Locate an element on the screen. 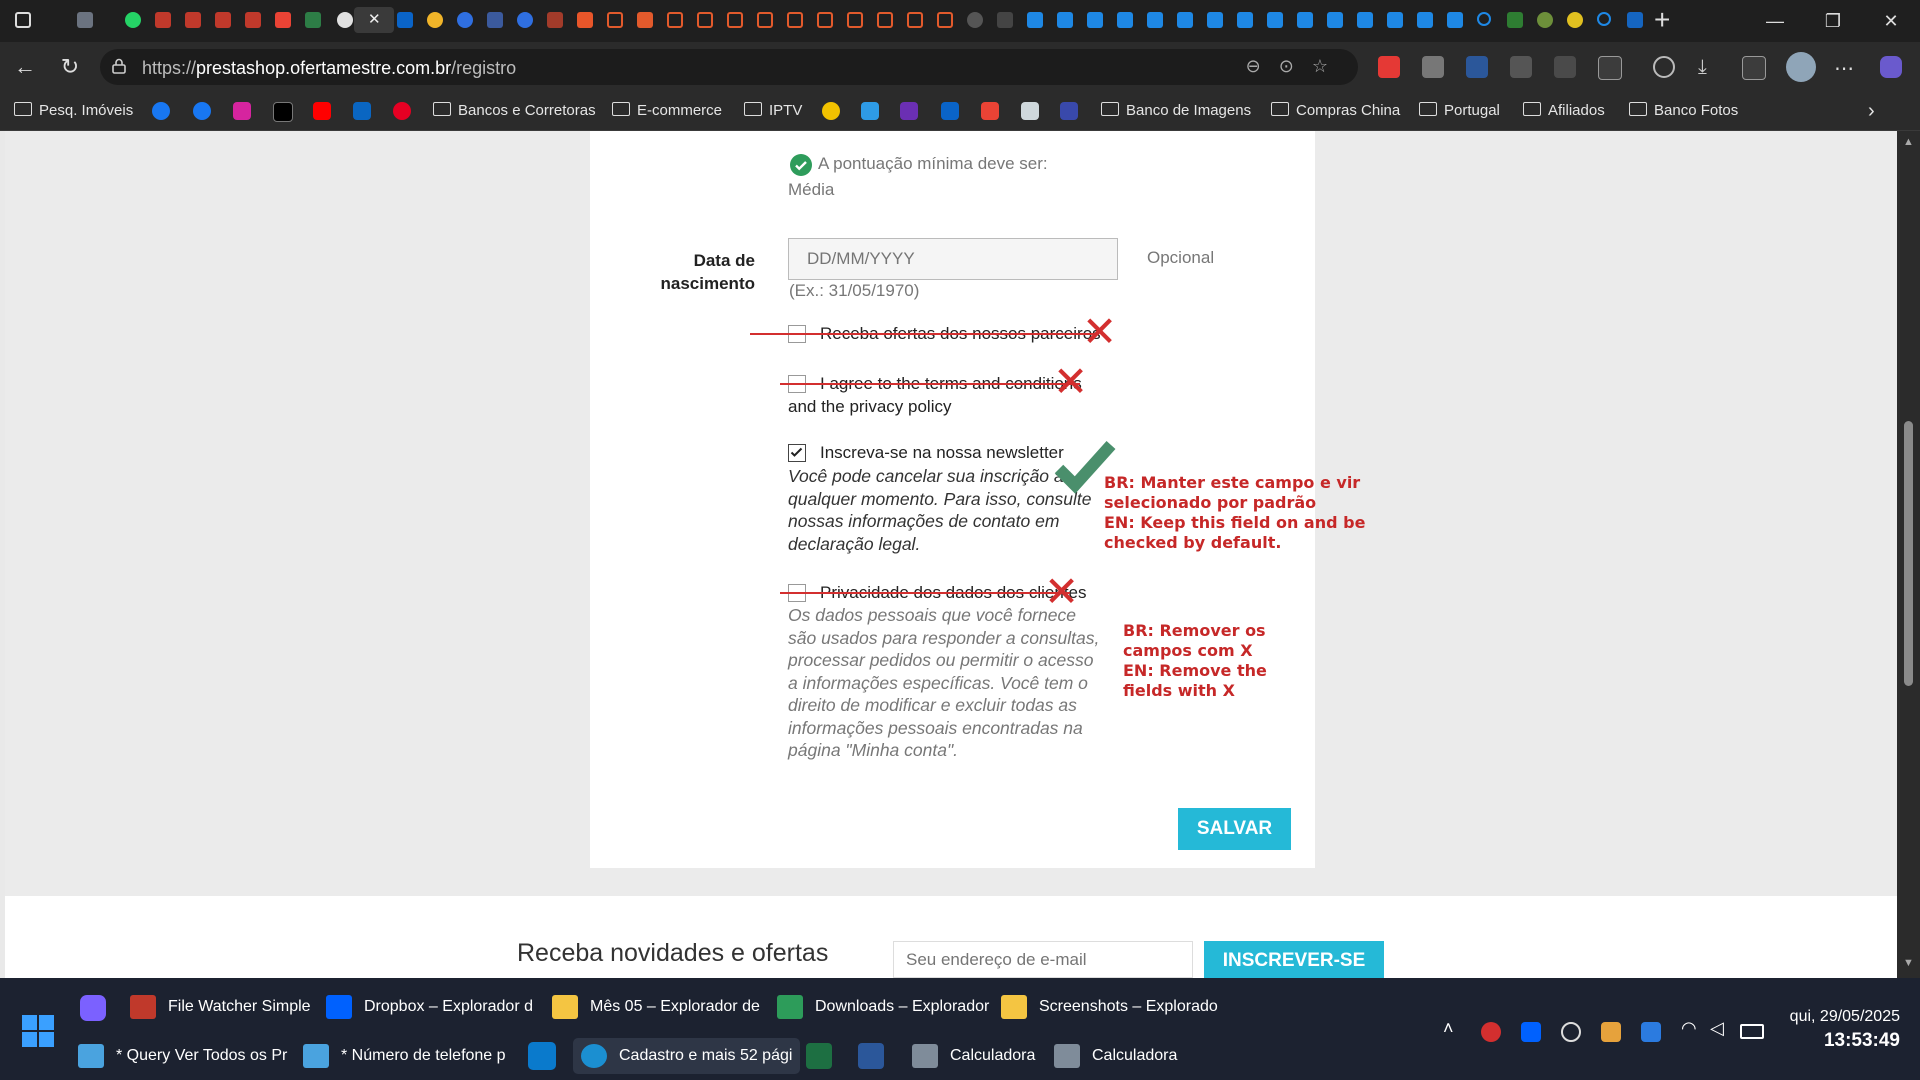 This screenshot has width=1920, height=1080. newsletter-checkbox is located at coordinates (797, 453).